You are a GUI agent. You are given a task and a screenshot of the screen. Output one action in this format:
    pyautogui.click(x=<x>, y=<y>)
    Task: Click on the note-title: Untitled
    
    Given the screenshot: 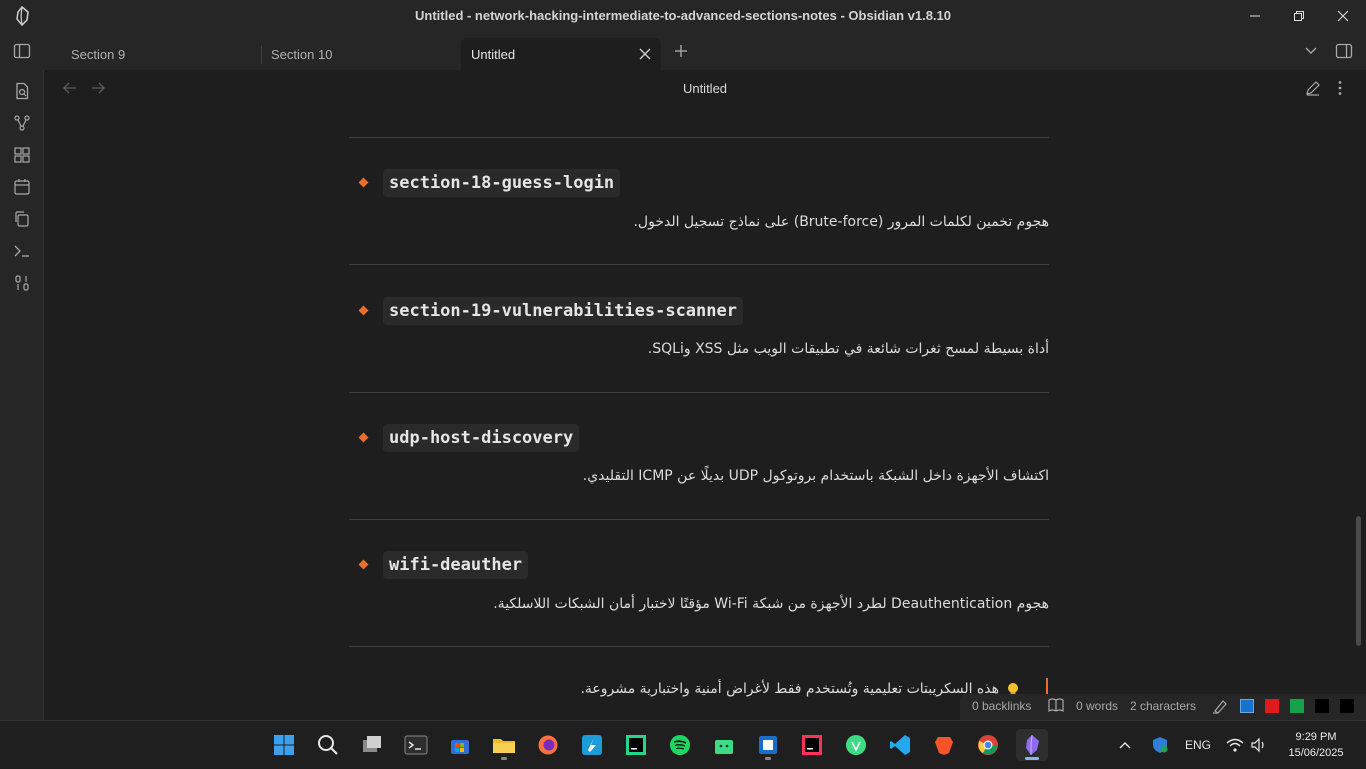 What is the action you would take?
    pyautogui.click(x=705, y=88)
    